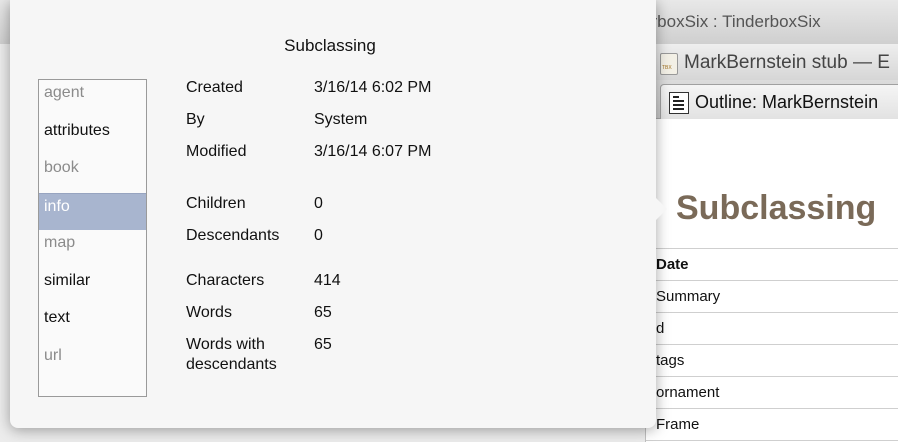 This screenshot has height=442, width=898. I want to click on tab-outline: Outline: MarkBernstein, so click(779, 101).